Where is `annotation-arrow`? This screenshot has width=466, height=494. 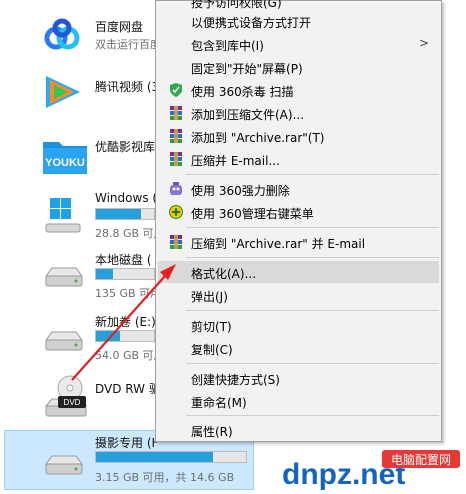 annotation-arrow is located at coordinates (123, 322).